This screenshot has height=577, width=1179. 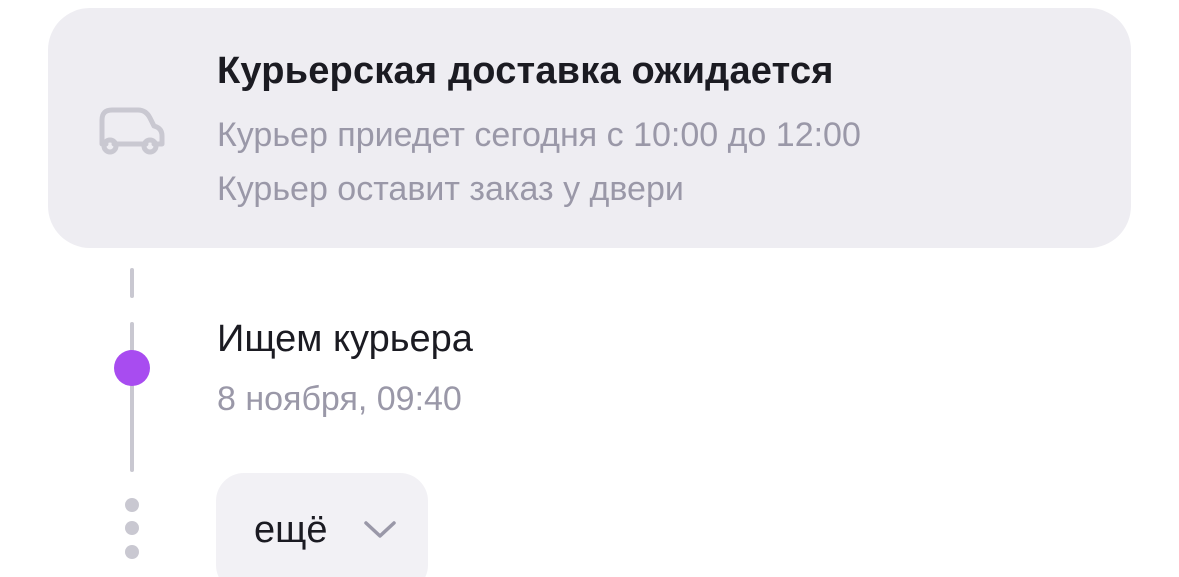 What do you see at coordinates (132, 131) in the screenshot?
I see `car-icon` at bounding box center [132, 131].